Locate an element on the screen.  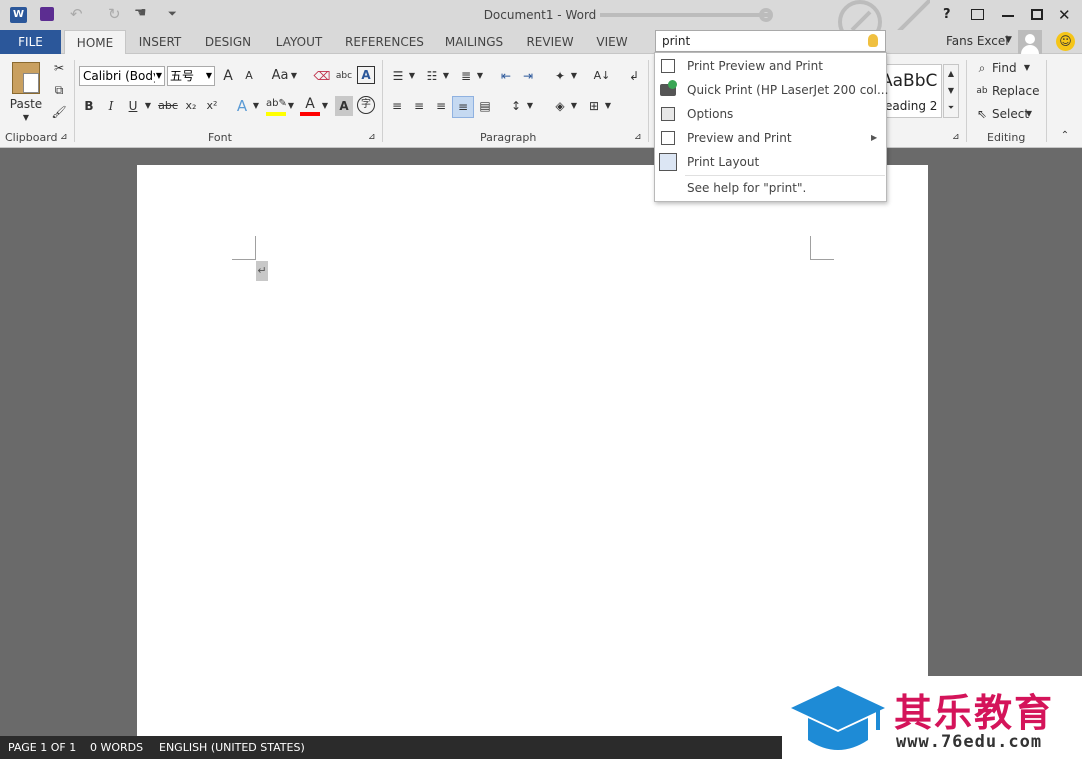
undo-icon: ↶ is located at coordinates (76, 14).